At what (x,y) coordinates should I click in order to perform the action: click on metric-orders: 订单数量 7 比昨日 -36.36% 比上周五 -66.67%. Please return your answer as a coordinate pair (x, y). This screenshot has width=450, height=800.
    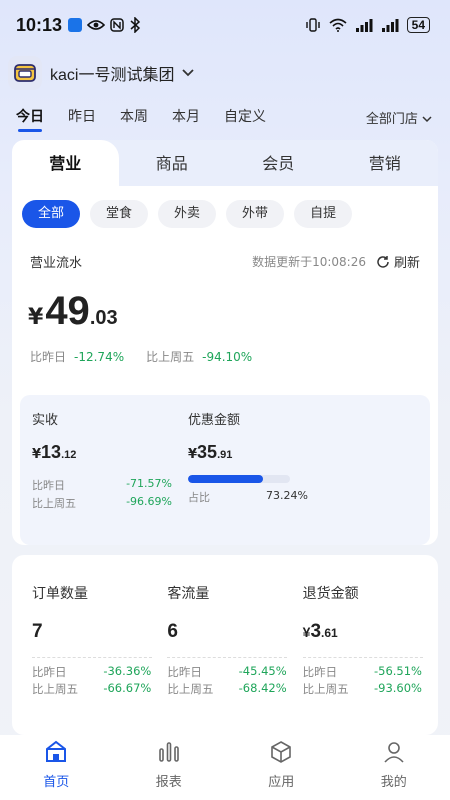
    Looking at the image, I should click on (99, 626).